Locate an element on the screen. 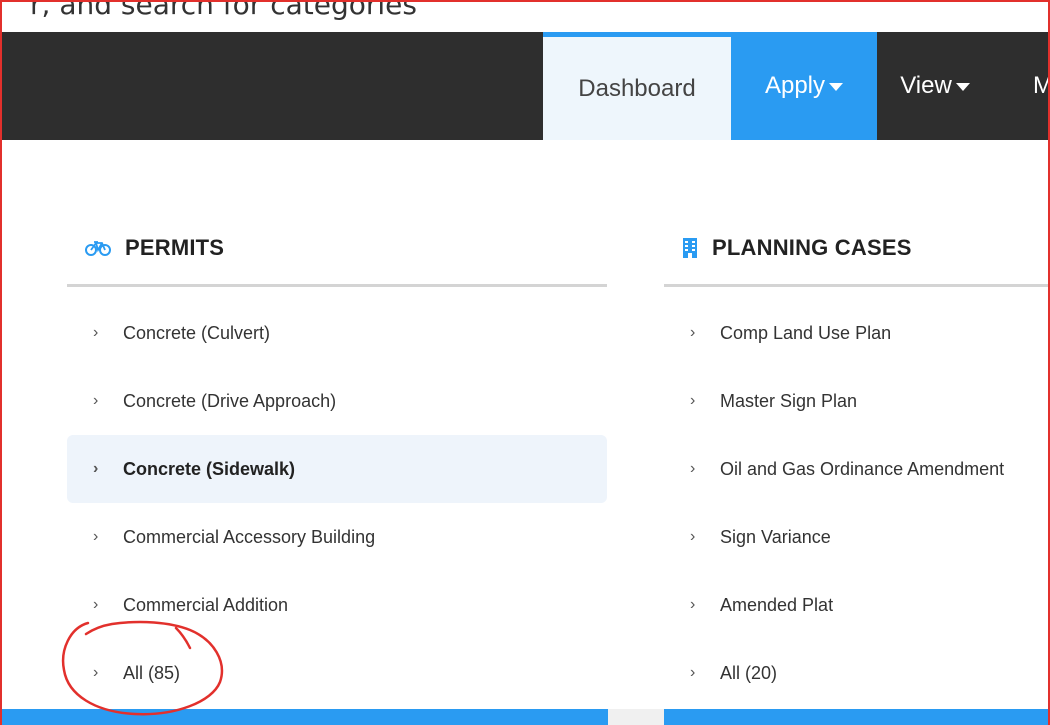  bicycle-icon is located at coordinates (98, 248).